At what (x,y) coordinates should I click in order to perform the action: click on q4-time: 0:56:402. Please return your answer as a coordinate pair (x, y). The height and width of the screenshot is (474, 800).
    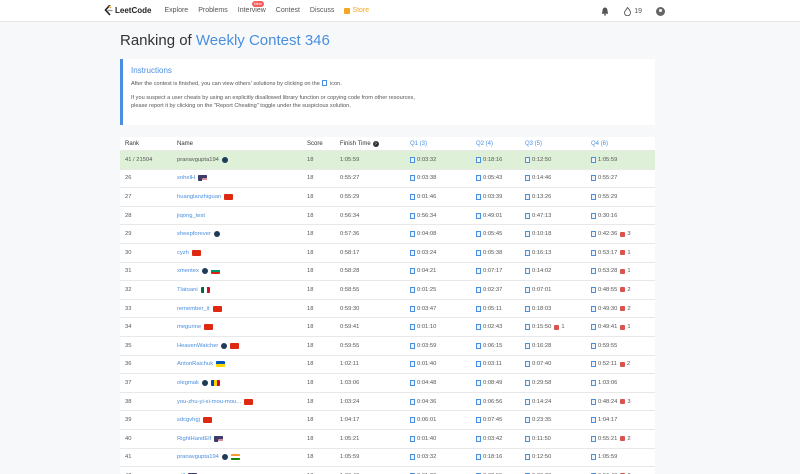
    Looking at the image, I should click on (611, 470).